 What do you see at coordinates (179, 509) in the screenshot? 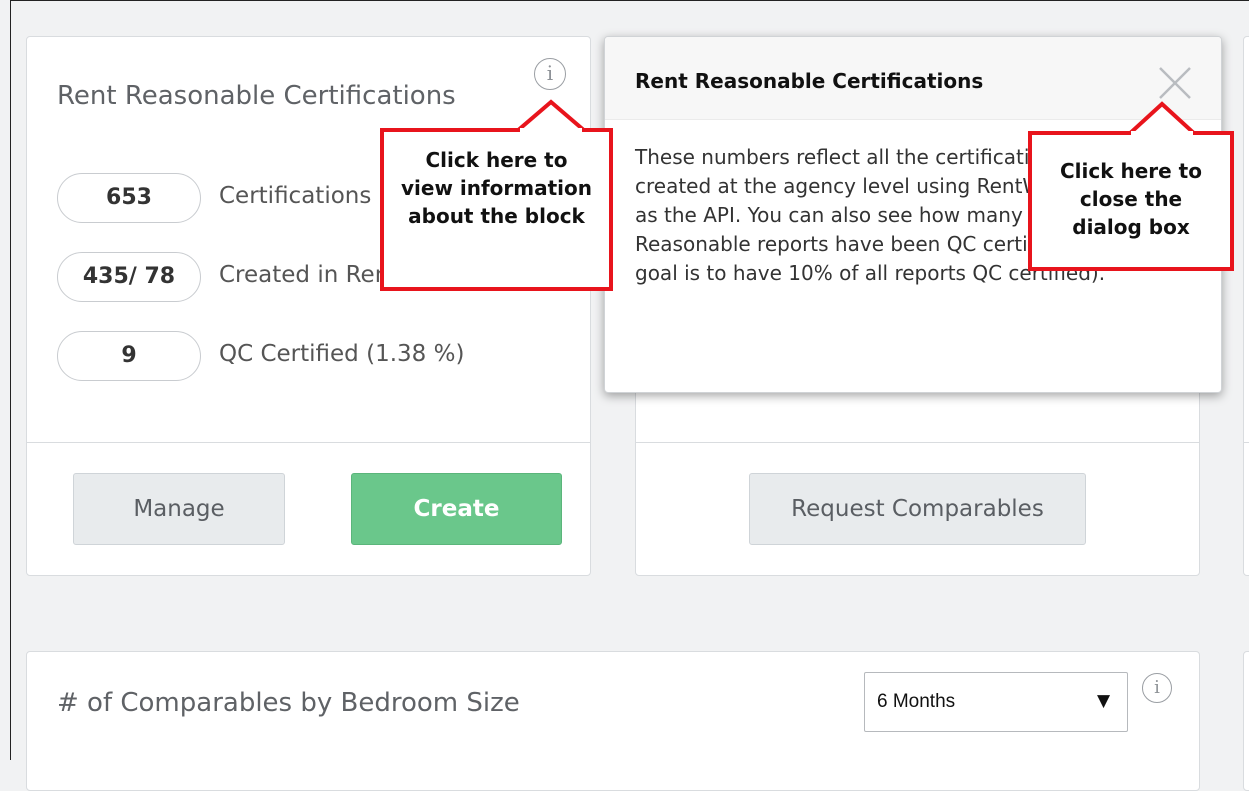
I see `manage-button: Manage` at bounding box center [179, 509].